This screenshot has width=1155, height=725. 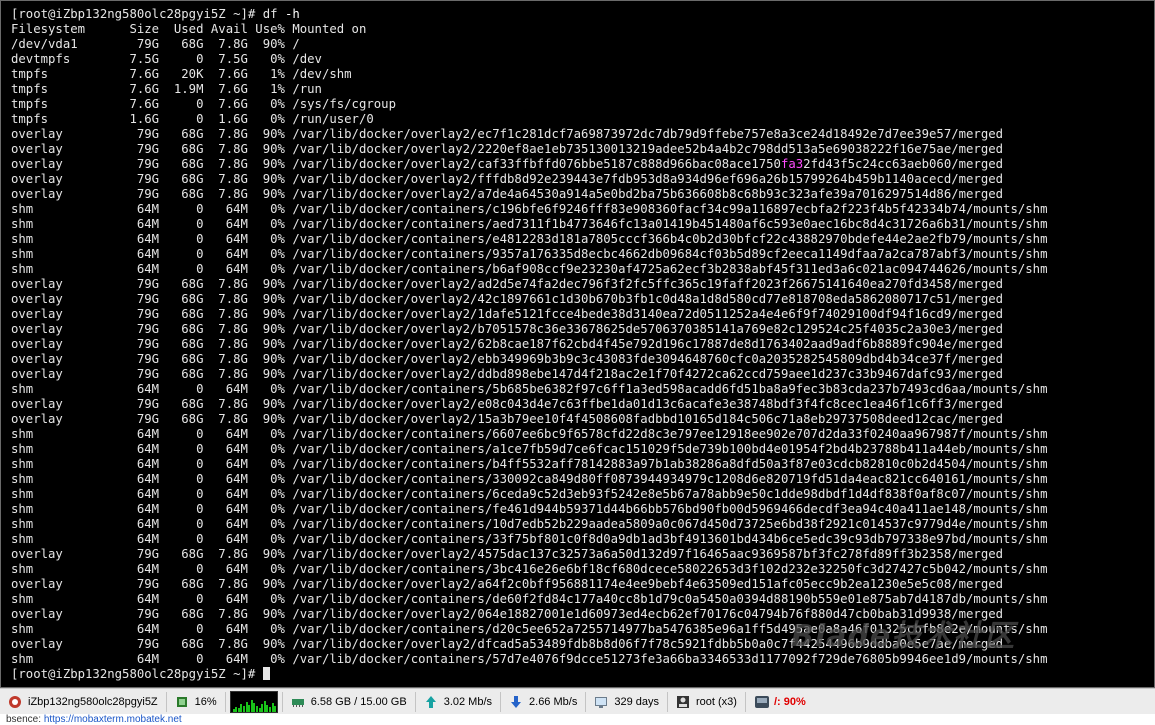 I want to click on final-prompt-line: [root@iZbp132ng580olc28pgyi5Z ~]#, so click(x=582, y=674).